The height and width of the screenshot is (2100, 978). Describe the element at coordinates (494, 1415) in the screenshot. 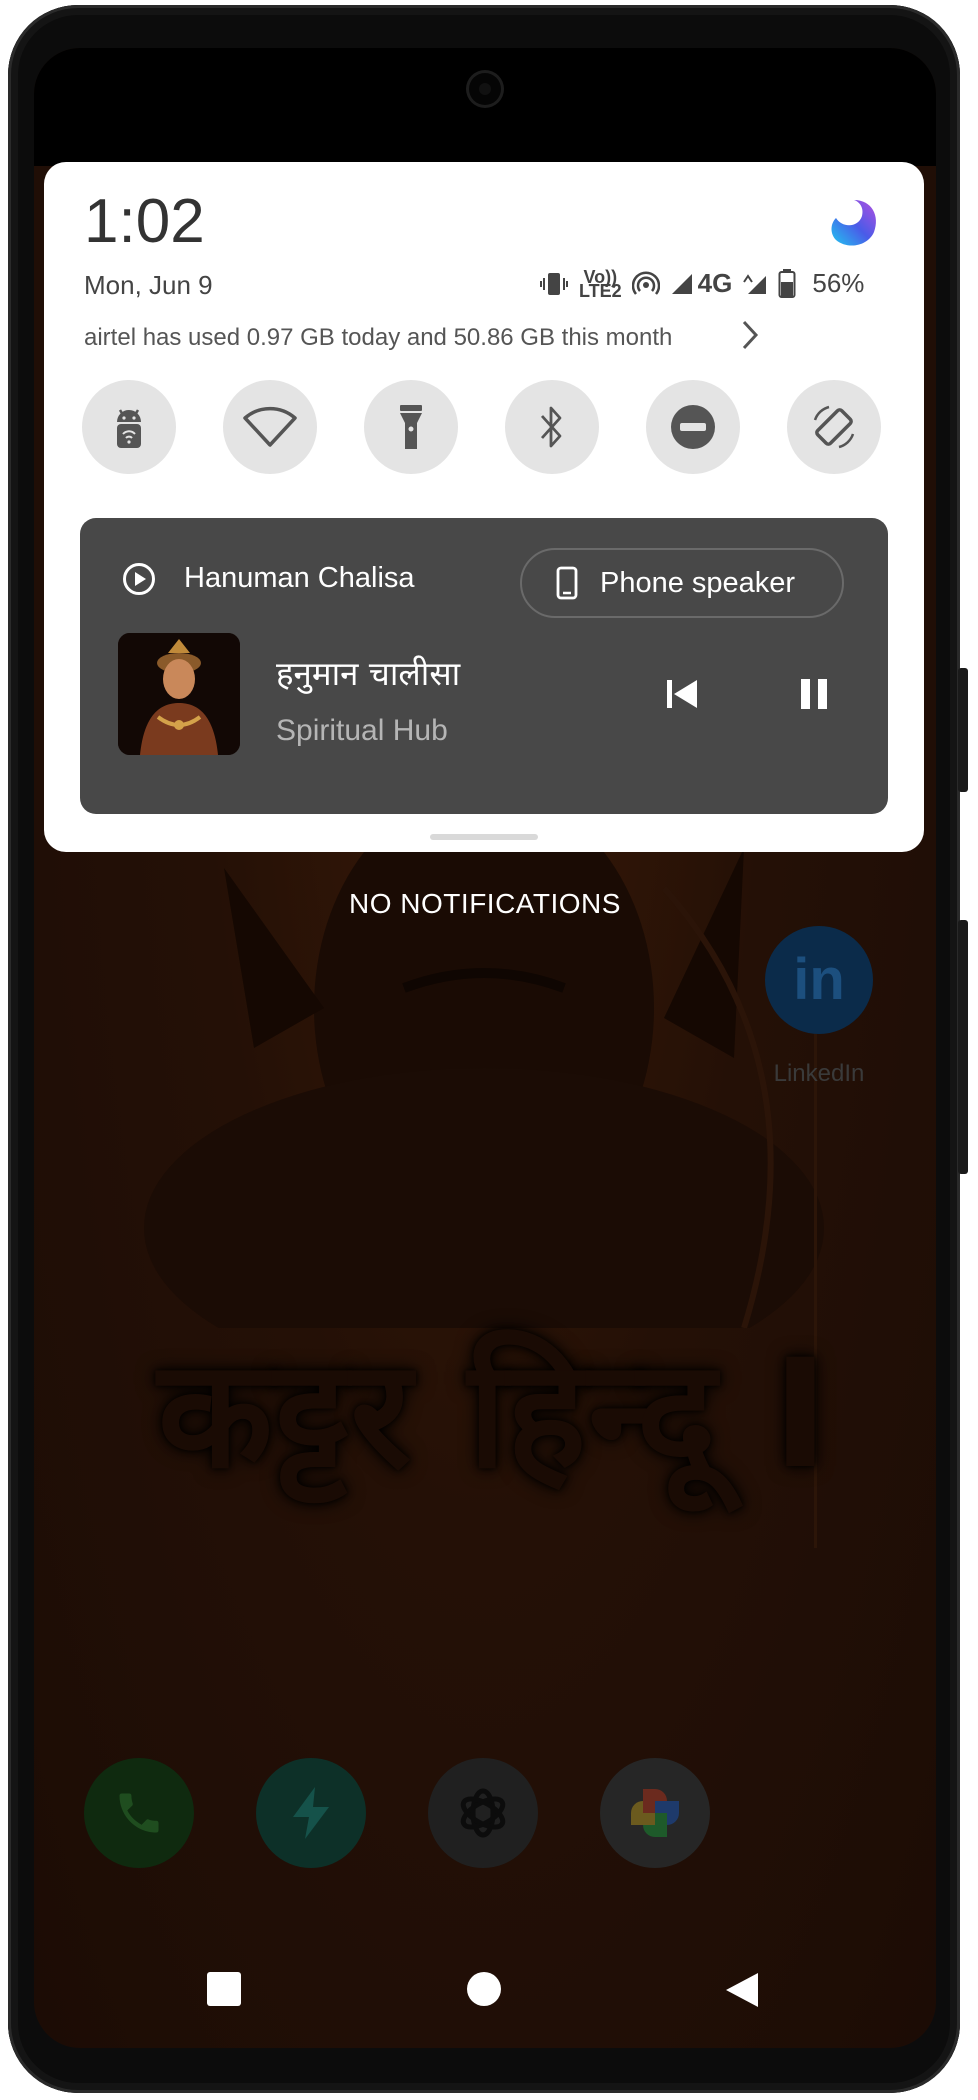

I see `wallpaper-text: कट्टर हिन्दू I` at that location.